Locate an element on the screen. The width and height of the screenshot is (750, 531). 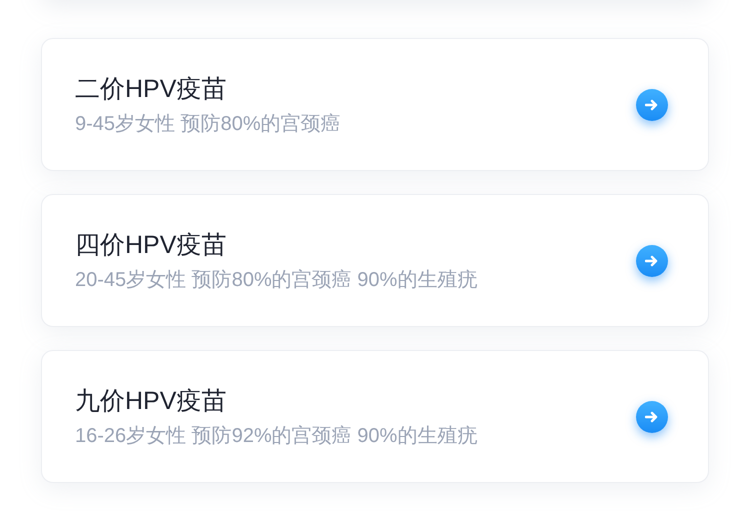
vaccine-description: 9-45岁女性 预防80%的宫颈癌 is located at coordinates (208, 124).